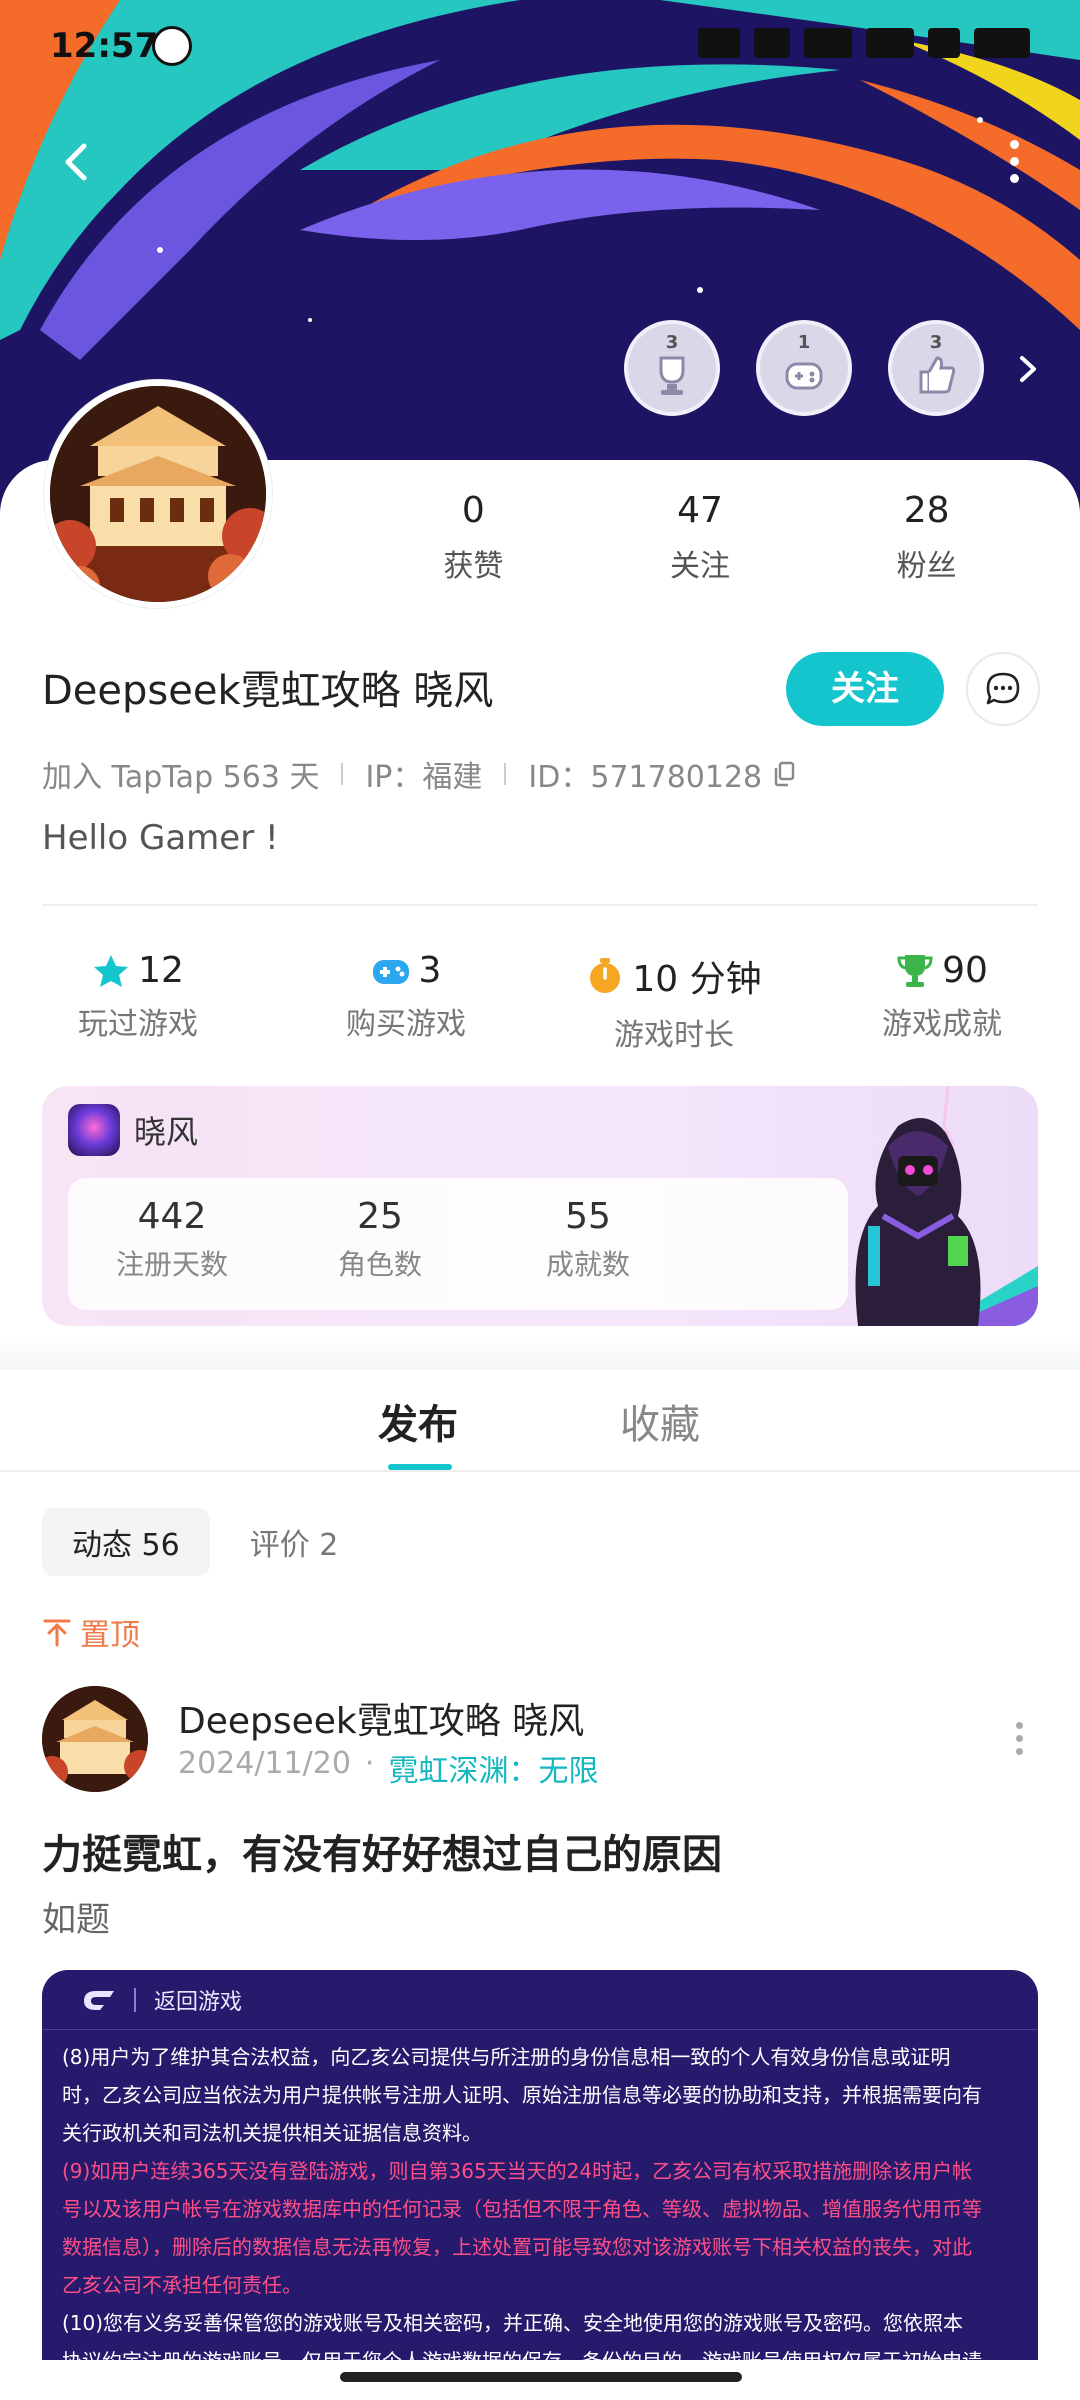  Describe the element at coordinates (133, 1130) in the screenshot. I see `game-card-header: 晓风` at that location.